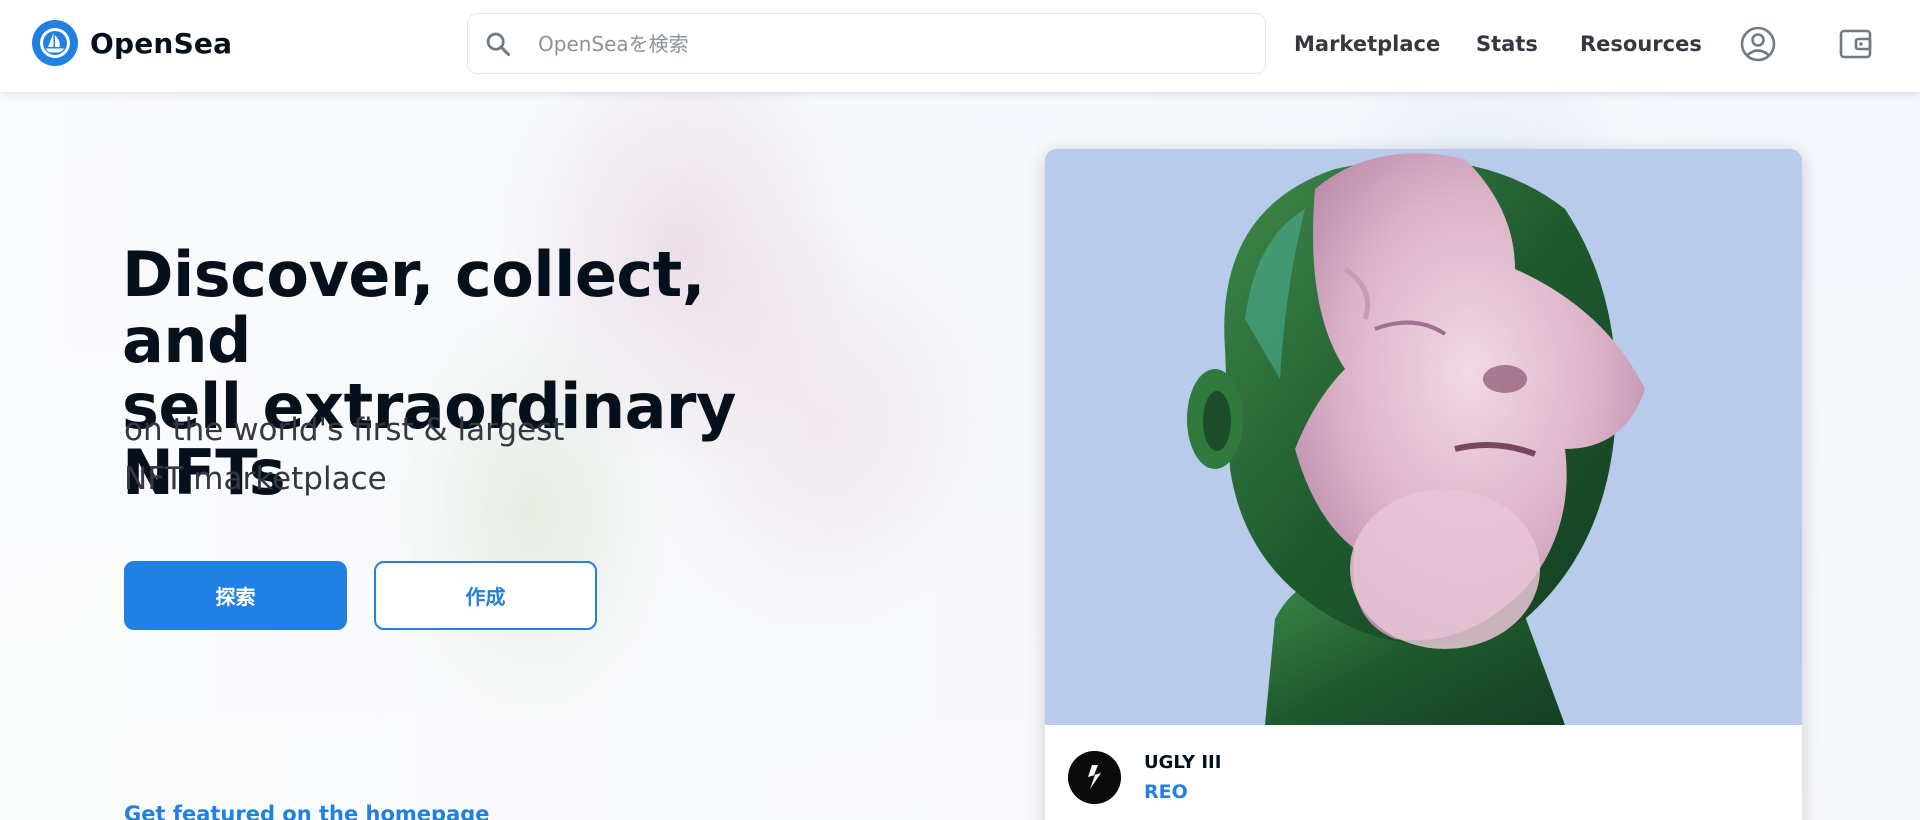  I want to click on nav-link-stats: Stats, so click(1507, 44).